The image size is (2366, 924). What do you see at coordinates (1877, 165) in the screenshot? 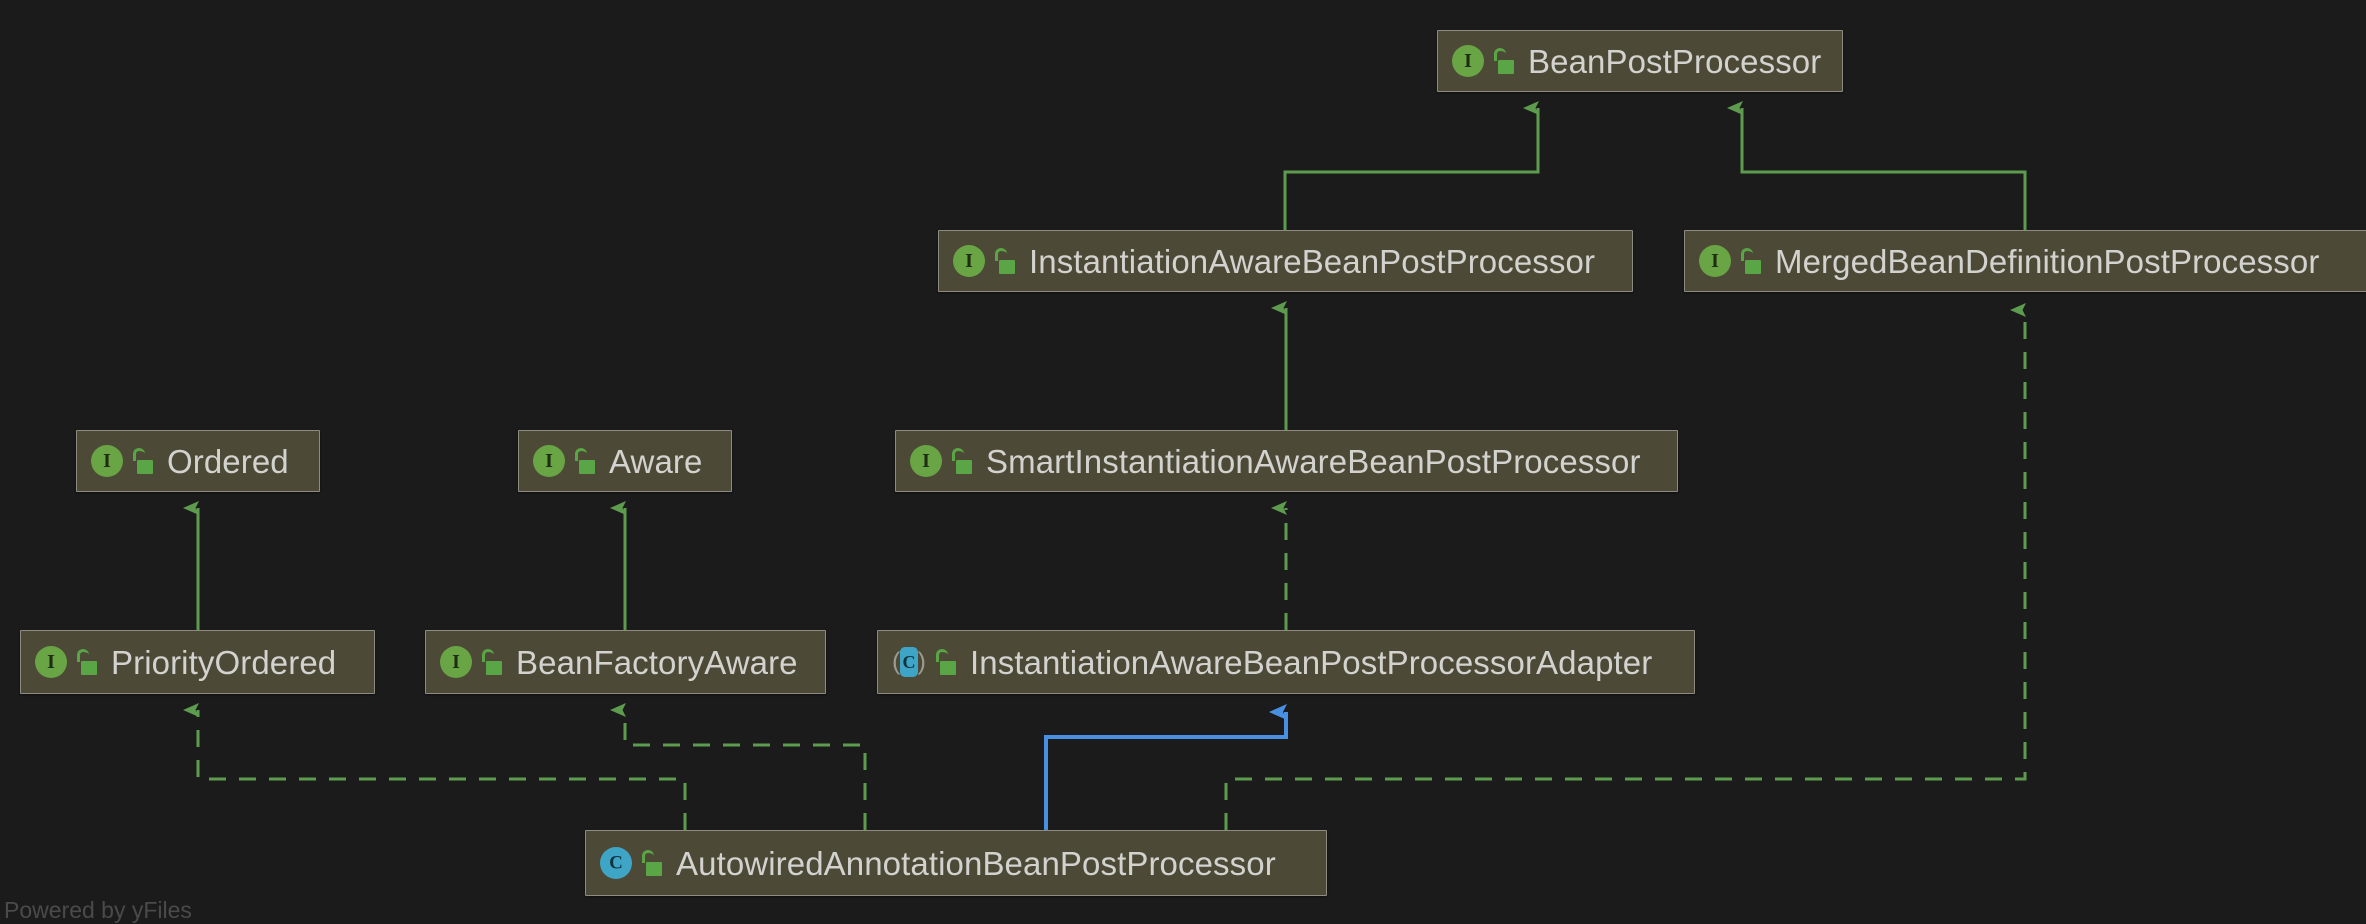
I see `edge-mergedbeandefinitionpp-to-beanpostprocessor` at bounding box center [1877, 165].